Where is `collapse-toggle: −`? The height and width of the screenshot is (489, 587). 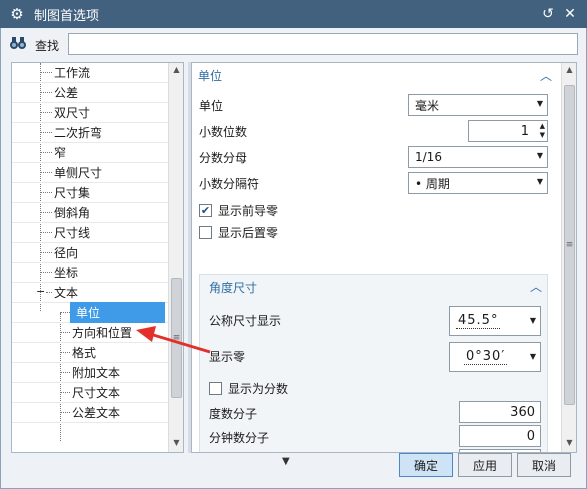
collapse-toggle: − is located at coordinates (40, 291).